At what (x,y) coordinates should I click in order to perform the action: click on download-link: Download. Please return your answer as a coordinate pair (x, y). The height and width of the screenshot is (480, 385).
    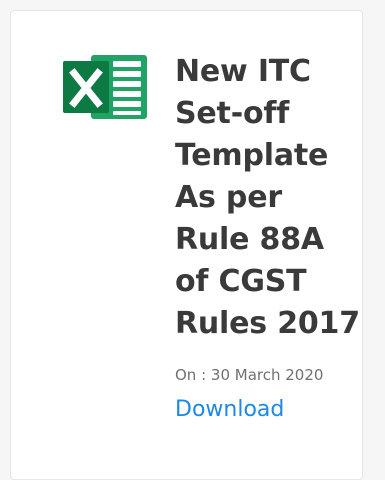
    Looking at the image, I should click on (229, 410).